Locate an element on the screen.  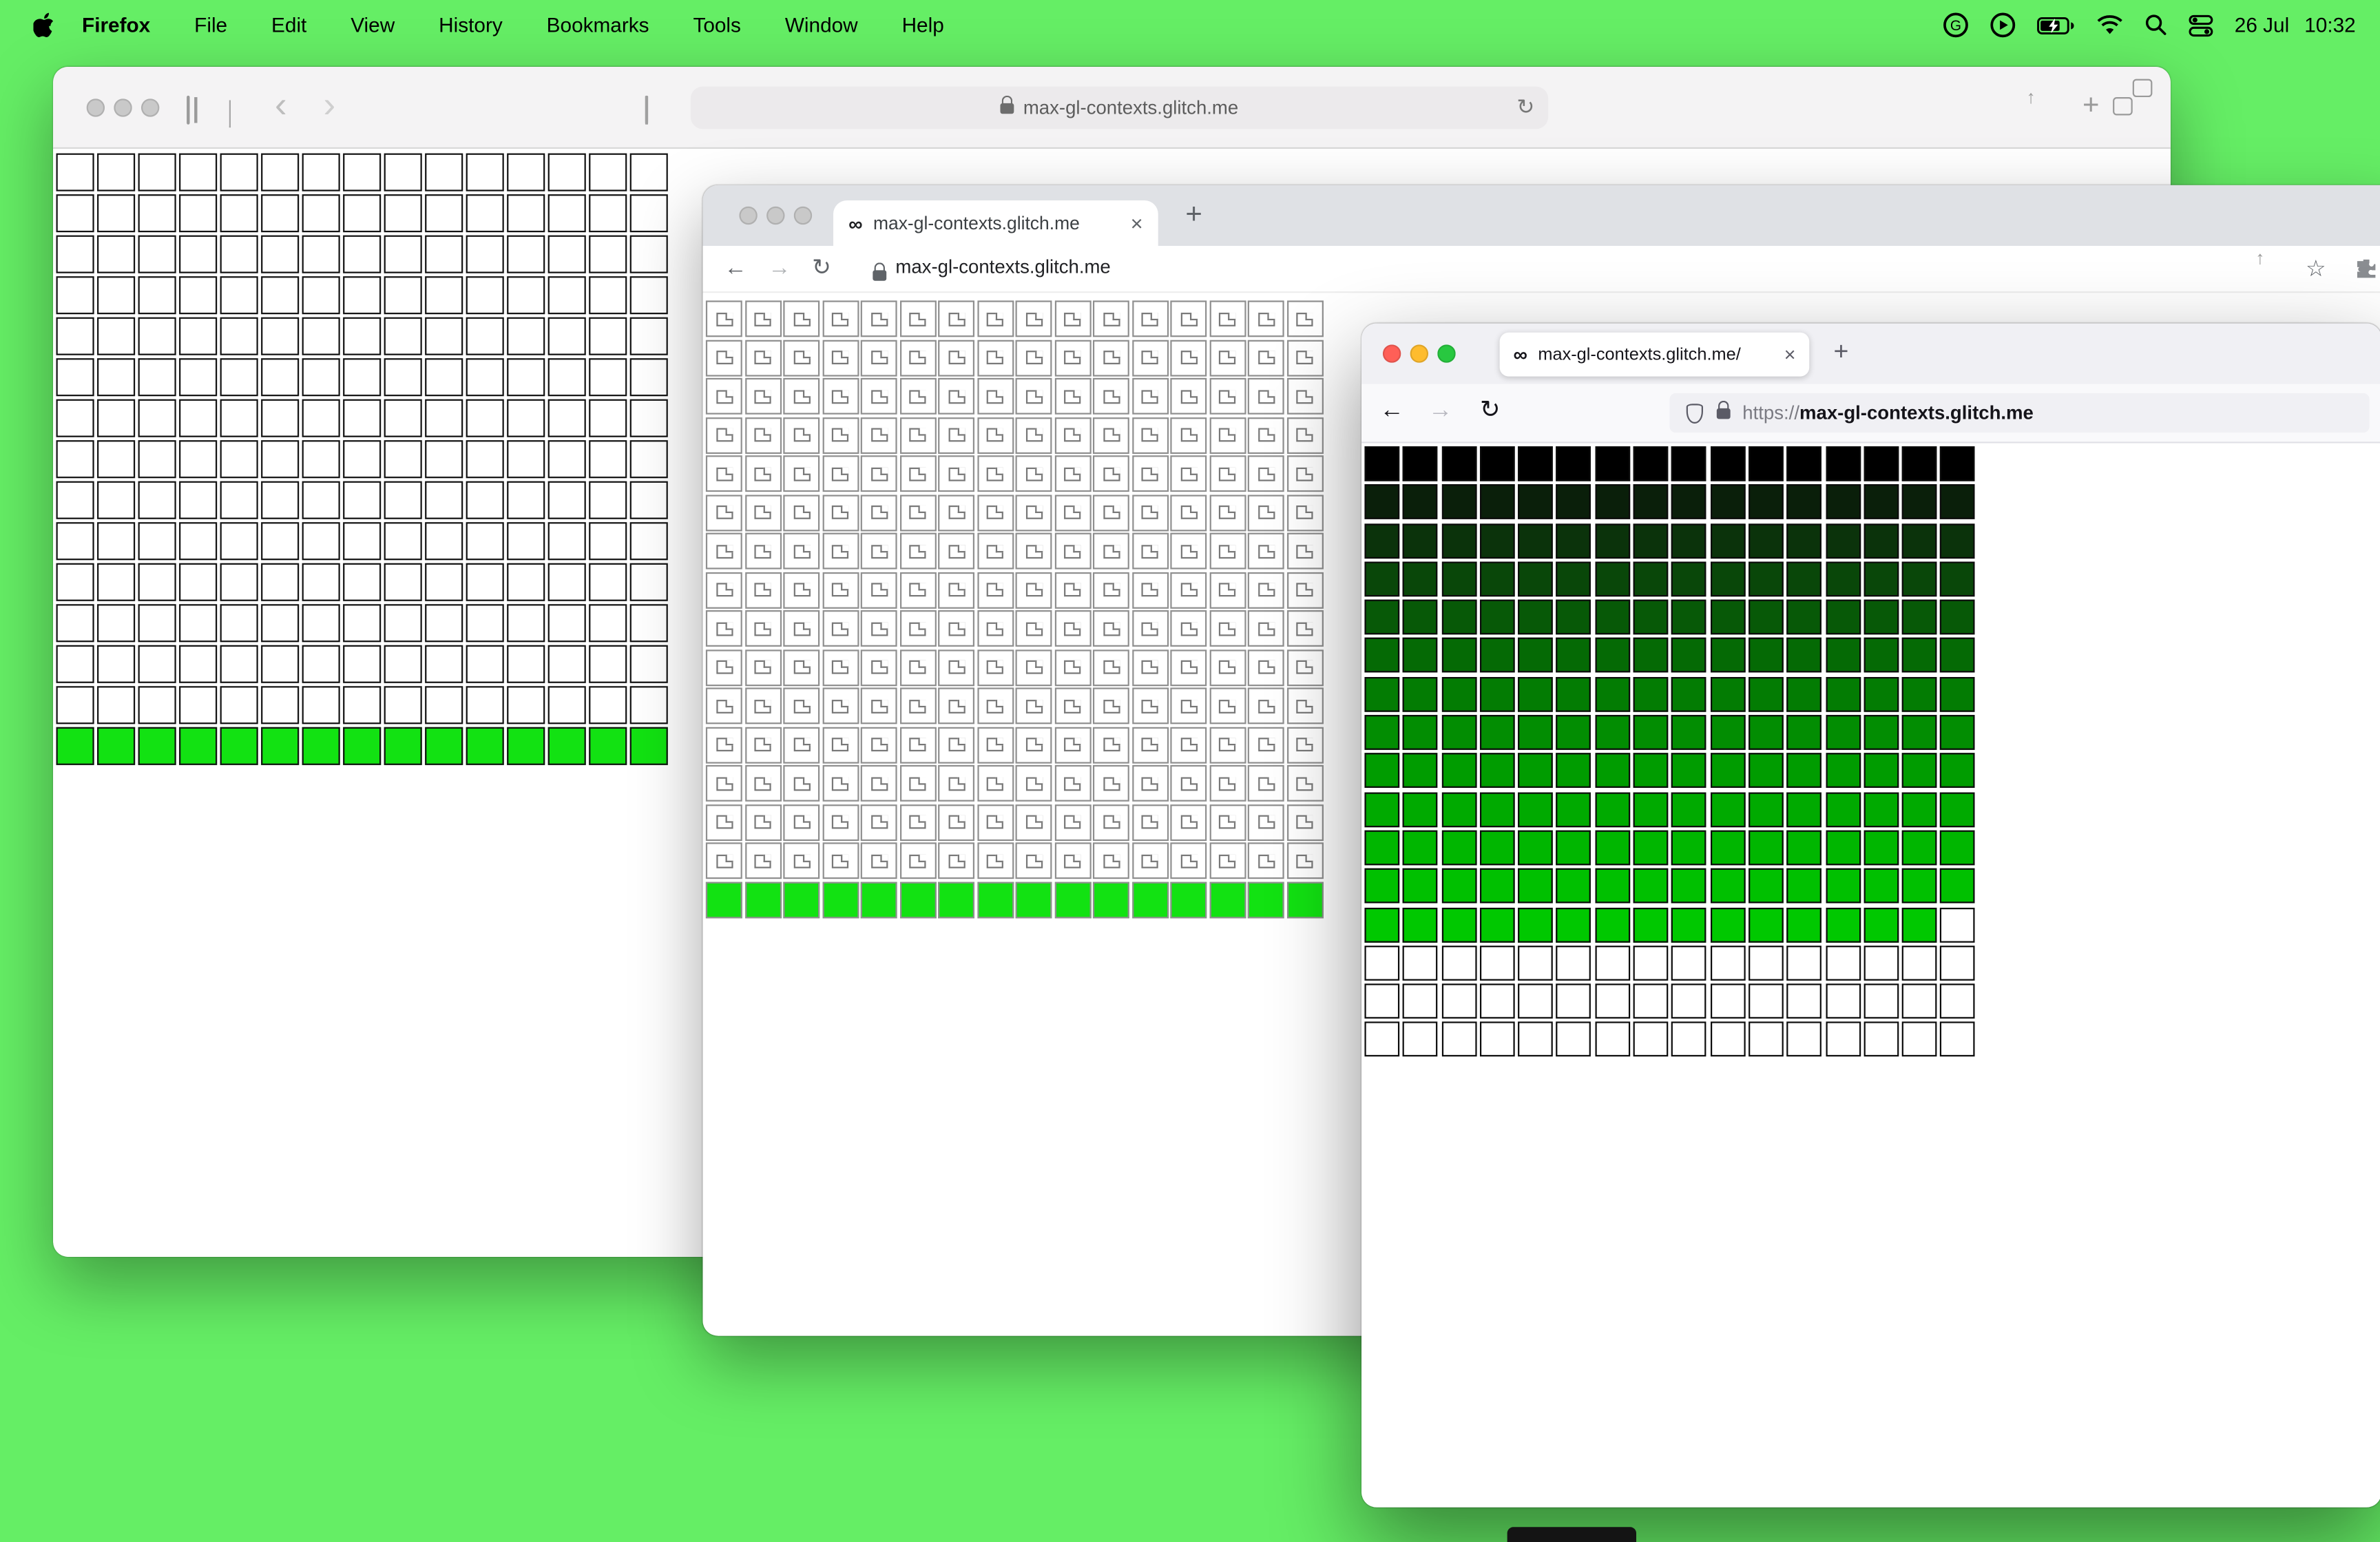
extensions-puzzle-icon is located at coordinates (2367, 272).